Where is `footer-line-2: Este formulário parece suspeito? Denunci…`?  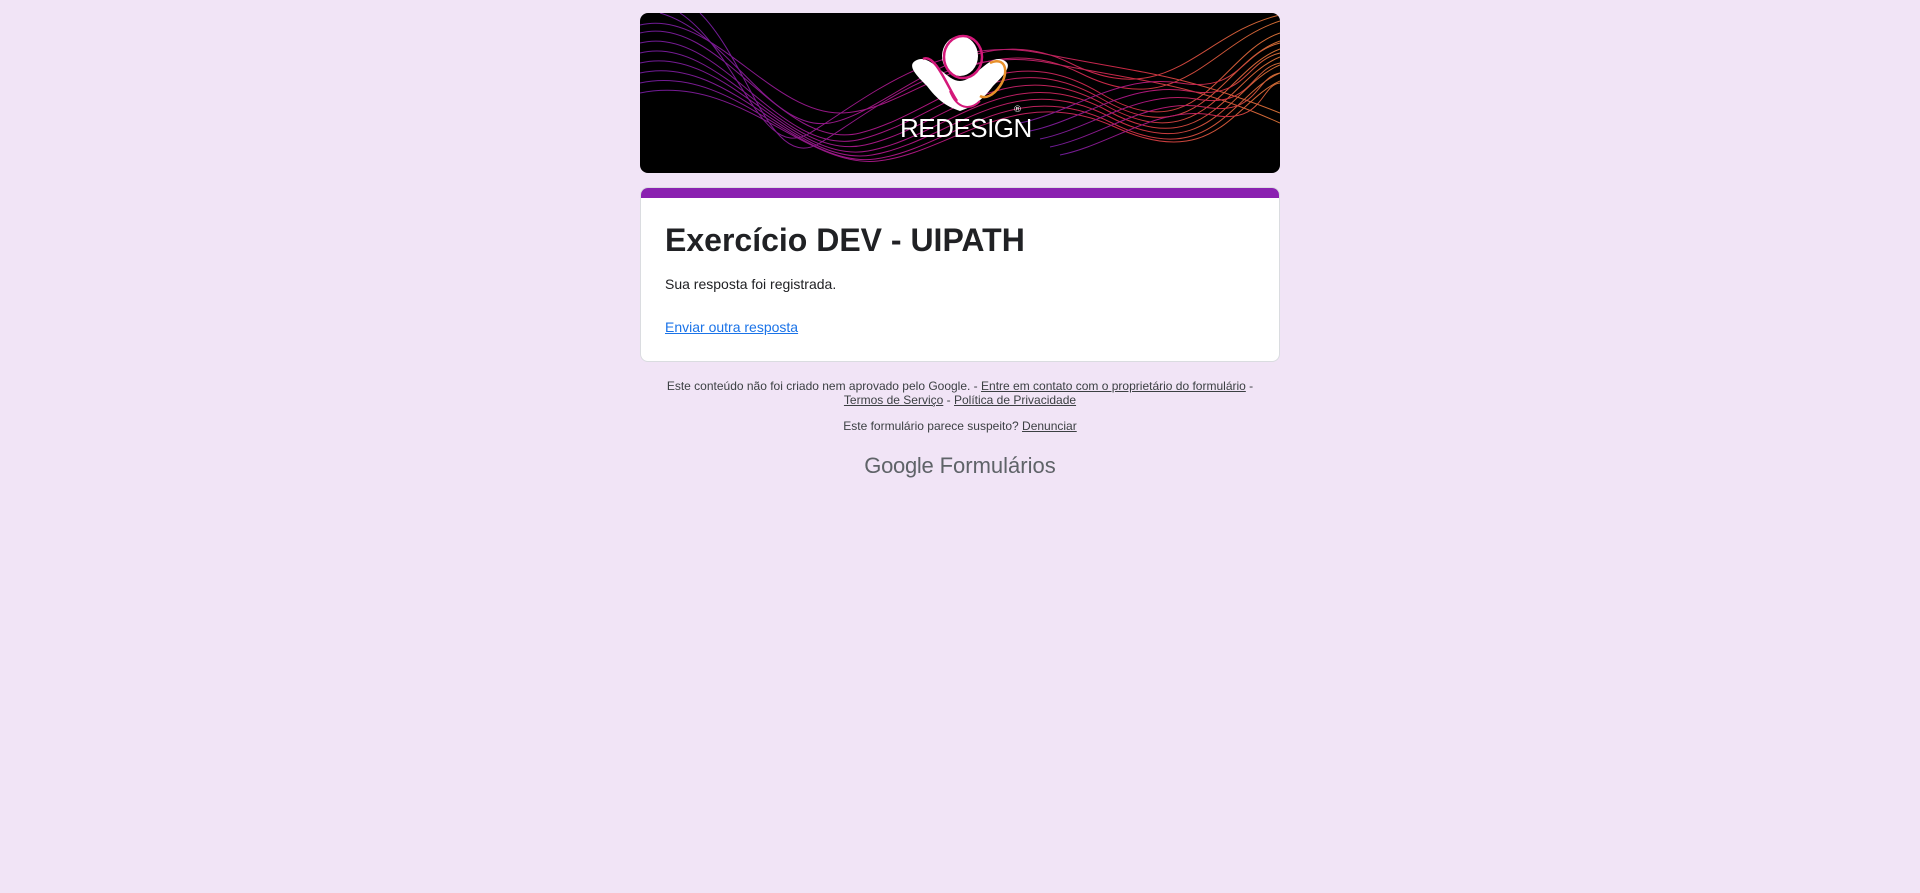 footer-line-2: Este formulário parece suspeito? Denunci… is located at coordinates (960, 426).